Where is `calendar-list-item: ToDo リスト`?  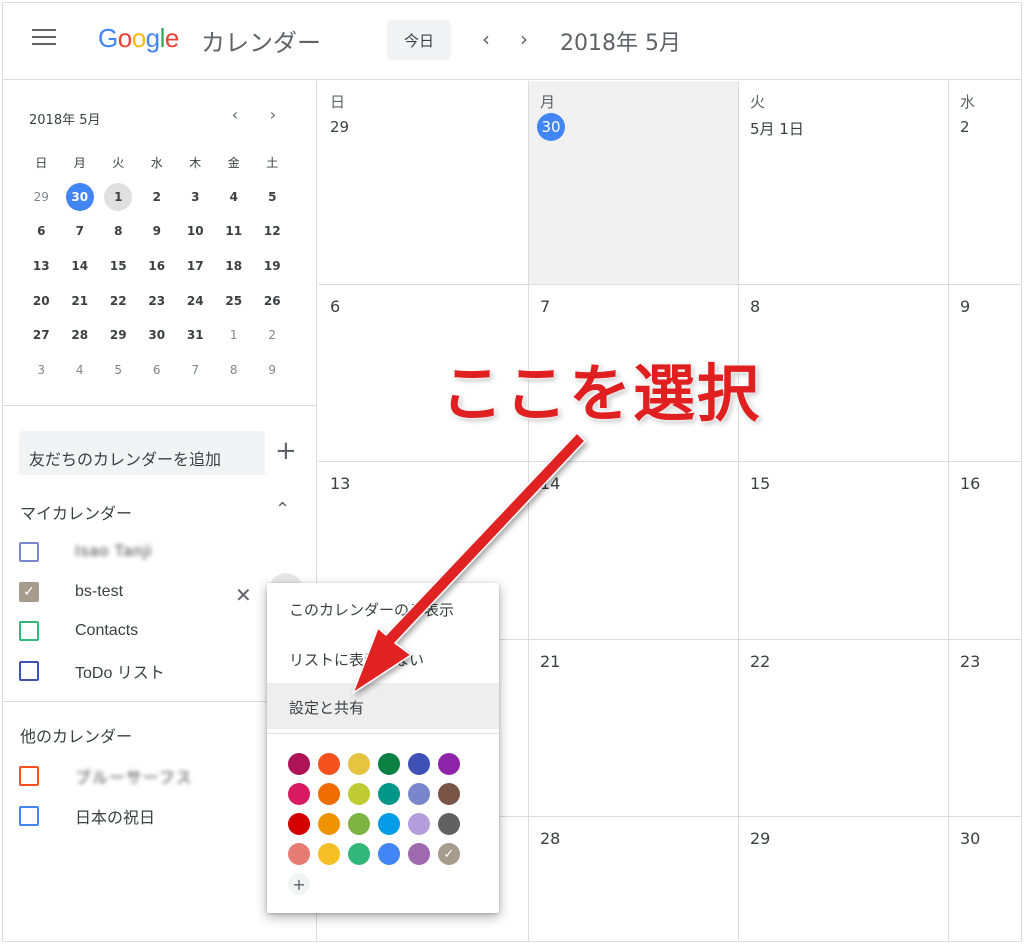
calendar-list-item: ToDo リスト is located at coordinates (92, 671).